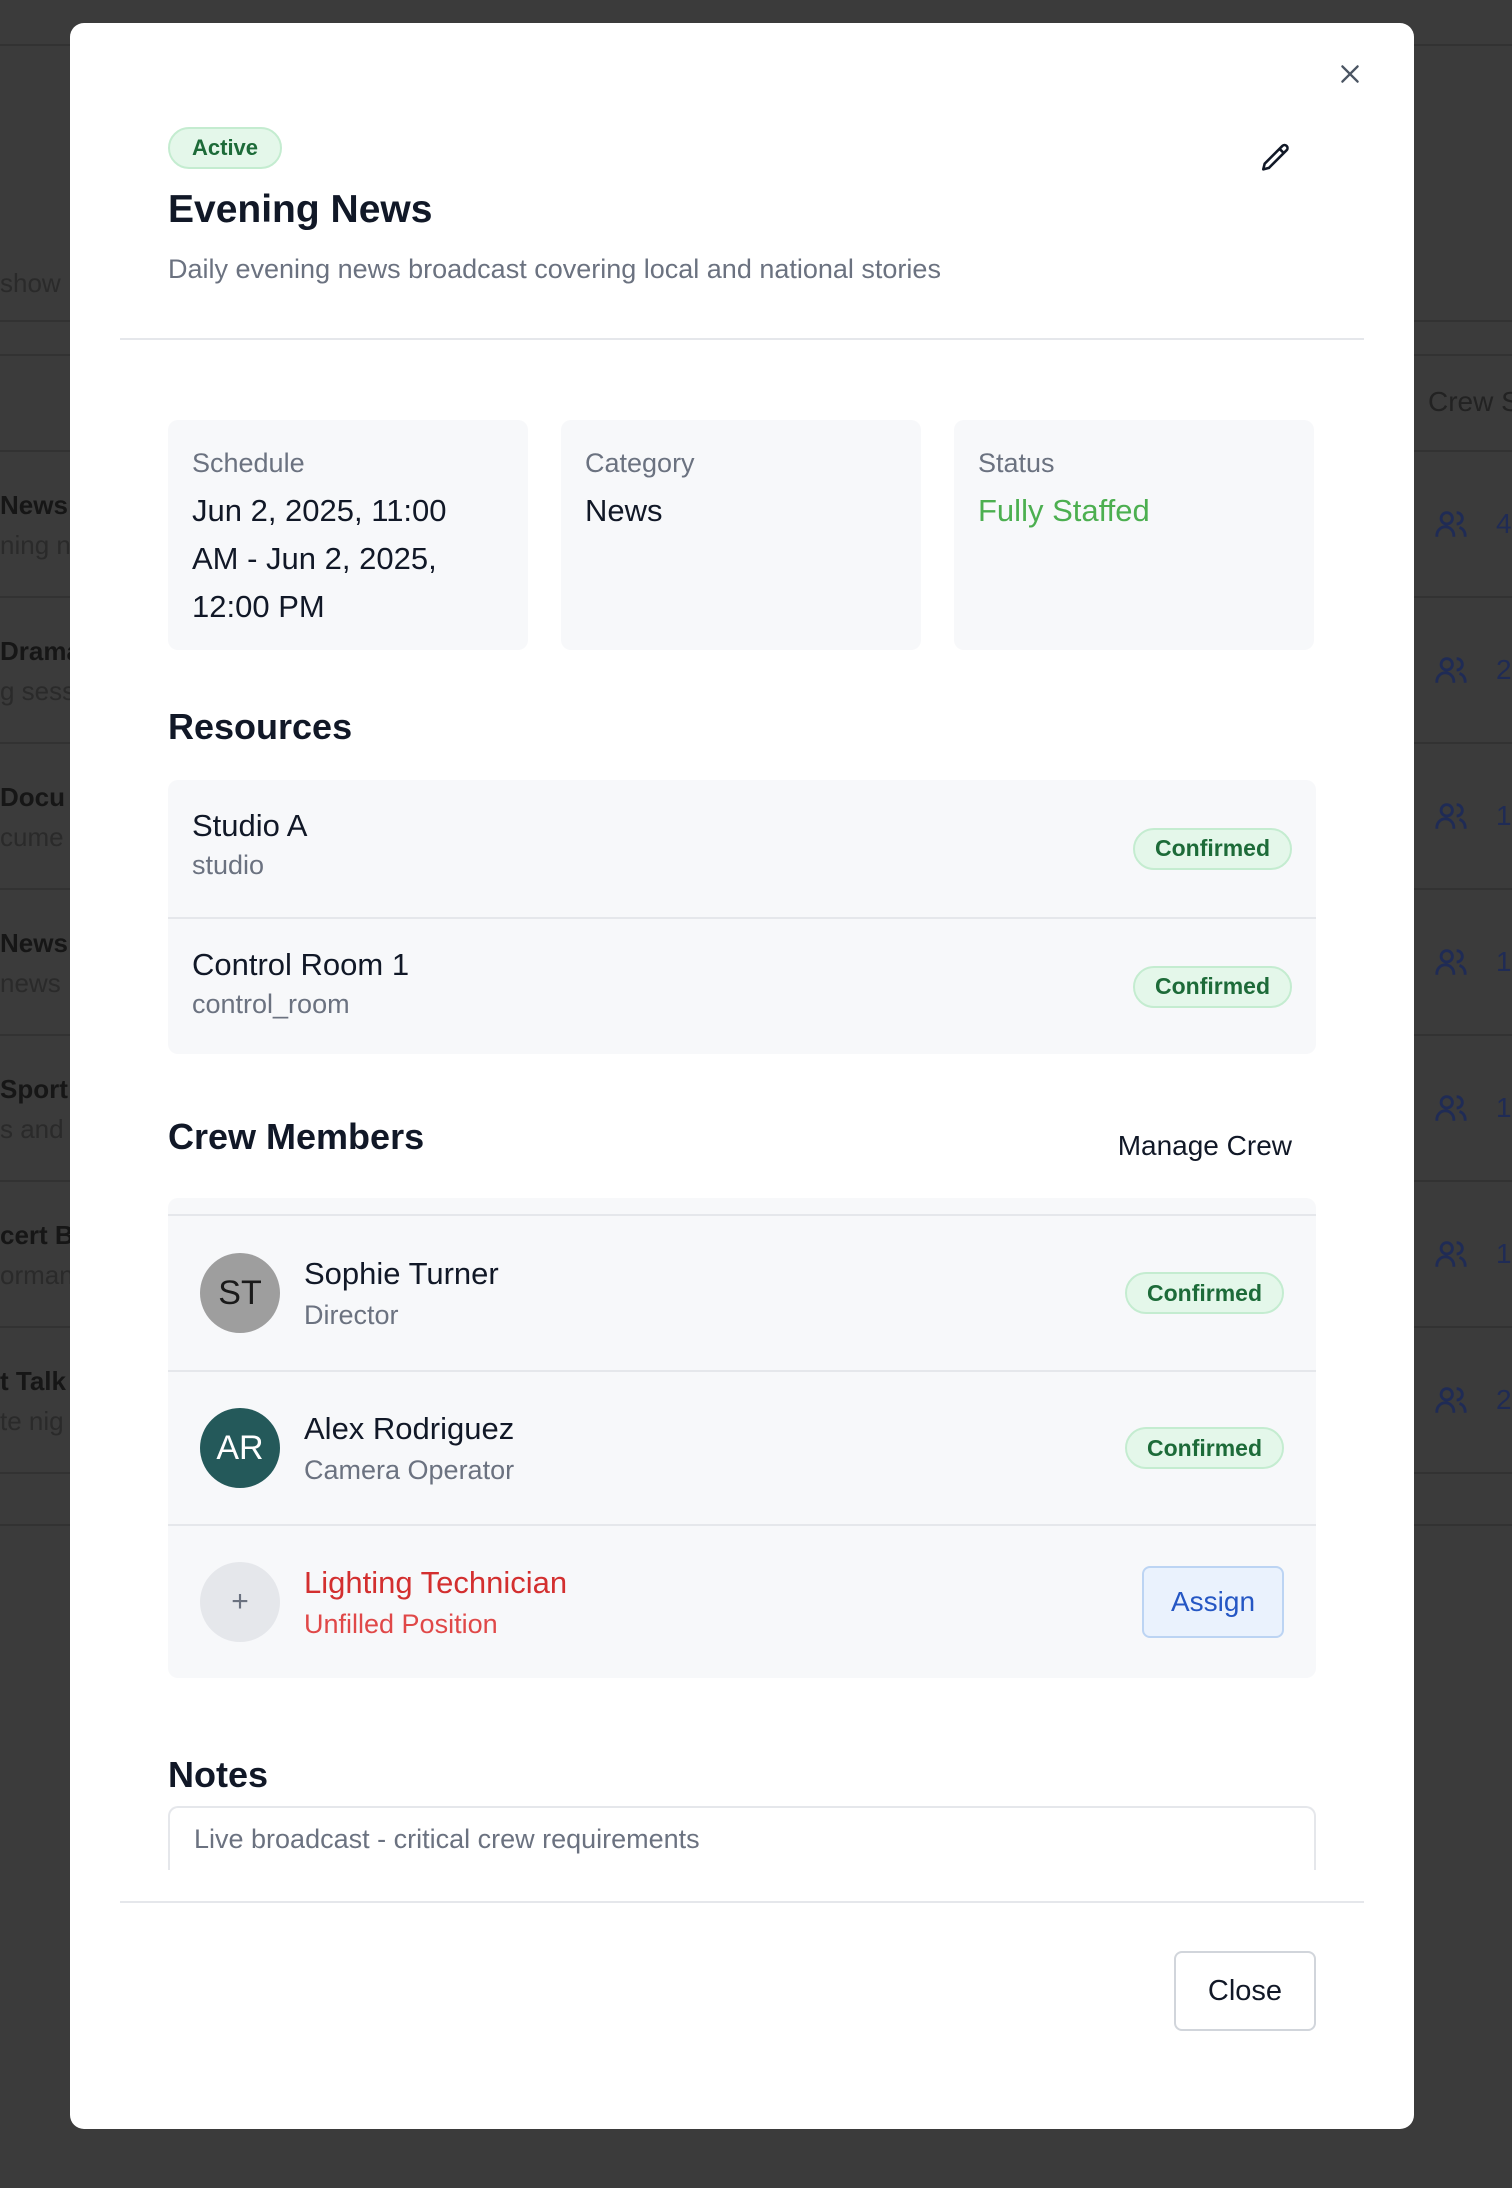  Describe the element at coordinates (742, 848) in the screenshot. I see `resource-item: Studio A studio Confirmed` at that location.